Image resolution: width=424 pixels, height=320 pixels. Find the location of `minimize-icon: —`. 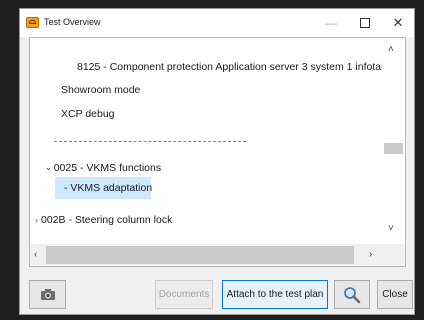

minimize-icon: — is located at coordinates (331, 23).